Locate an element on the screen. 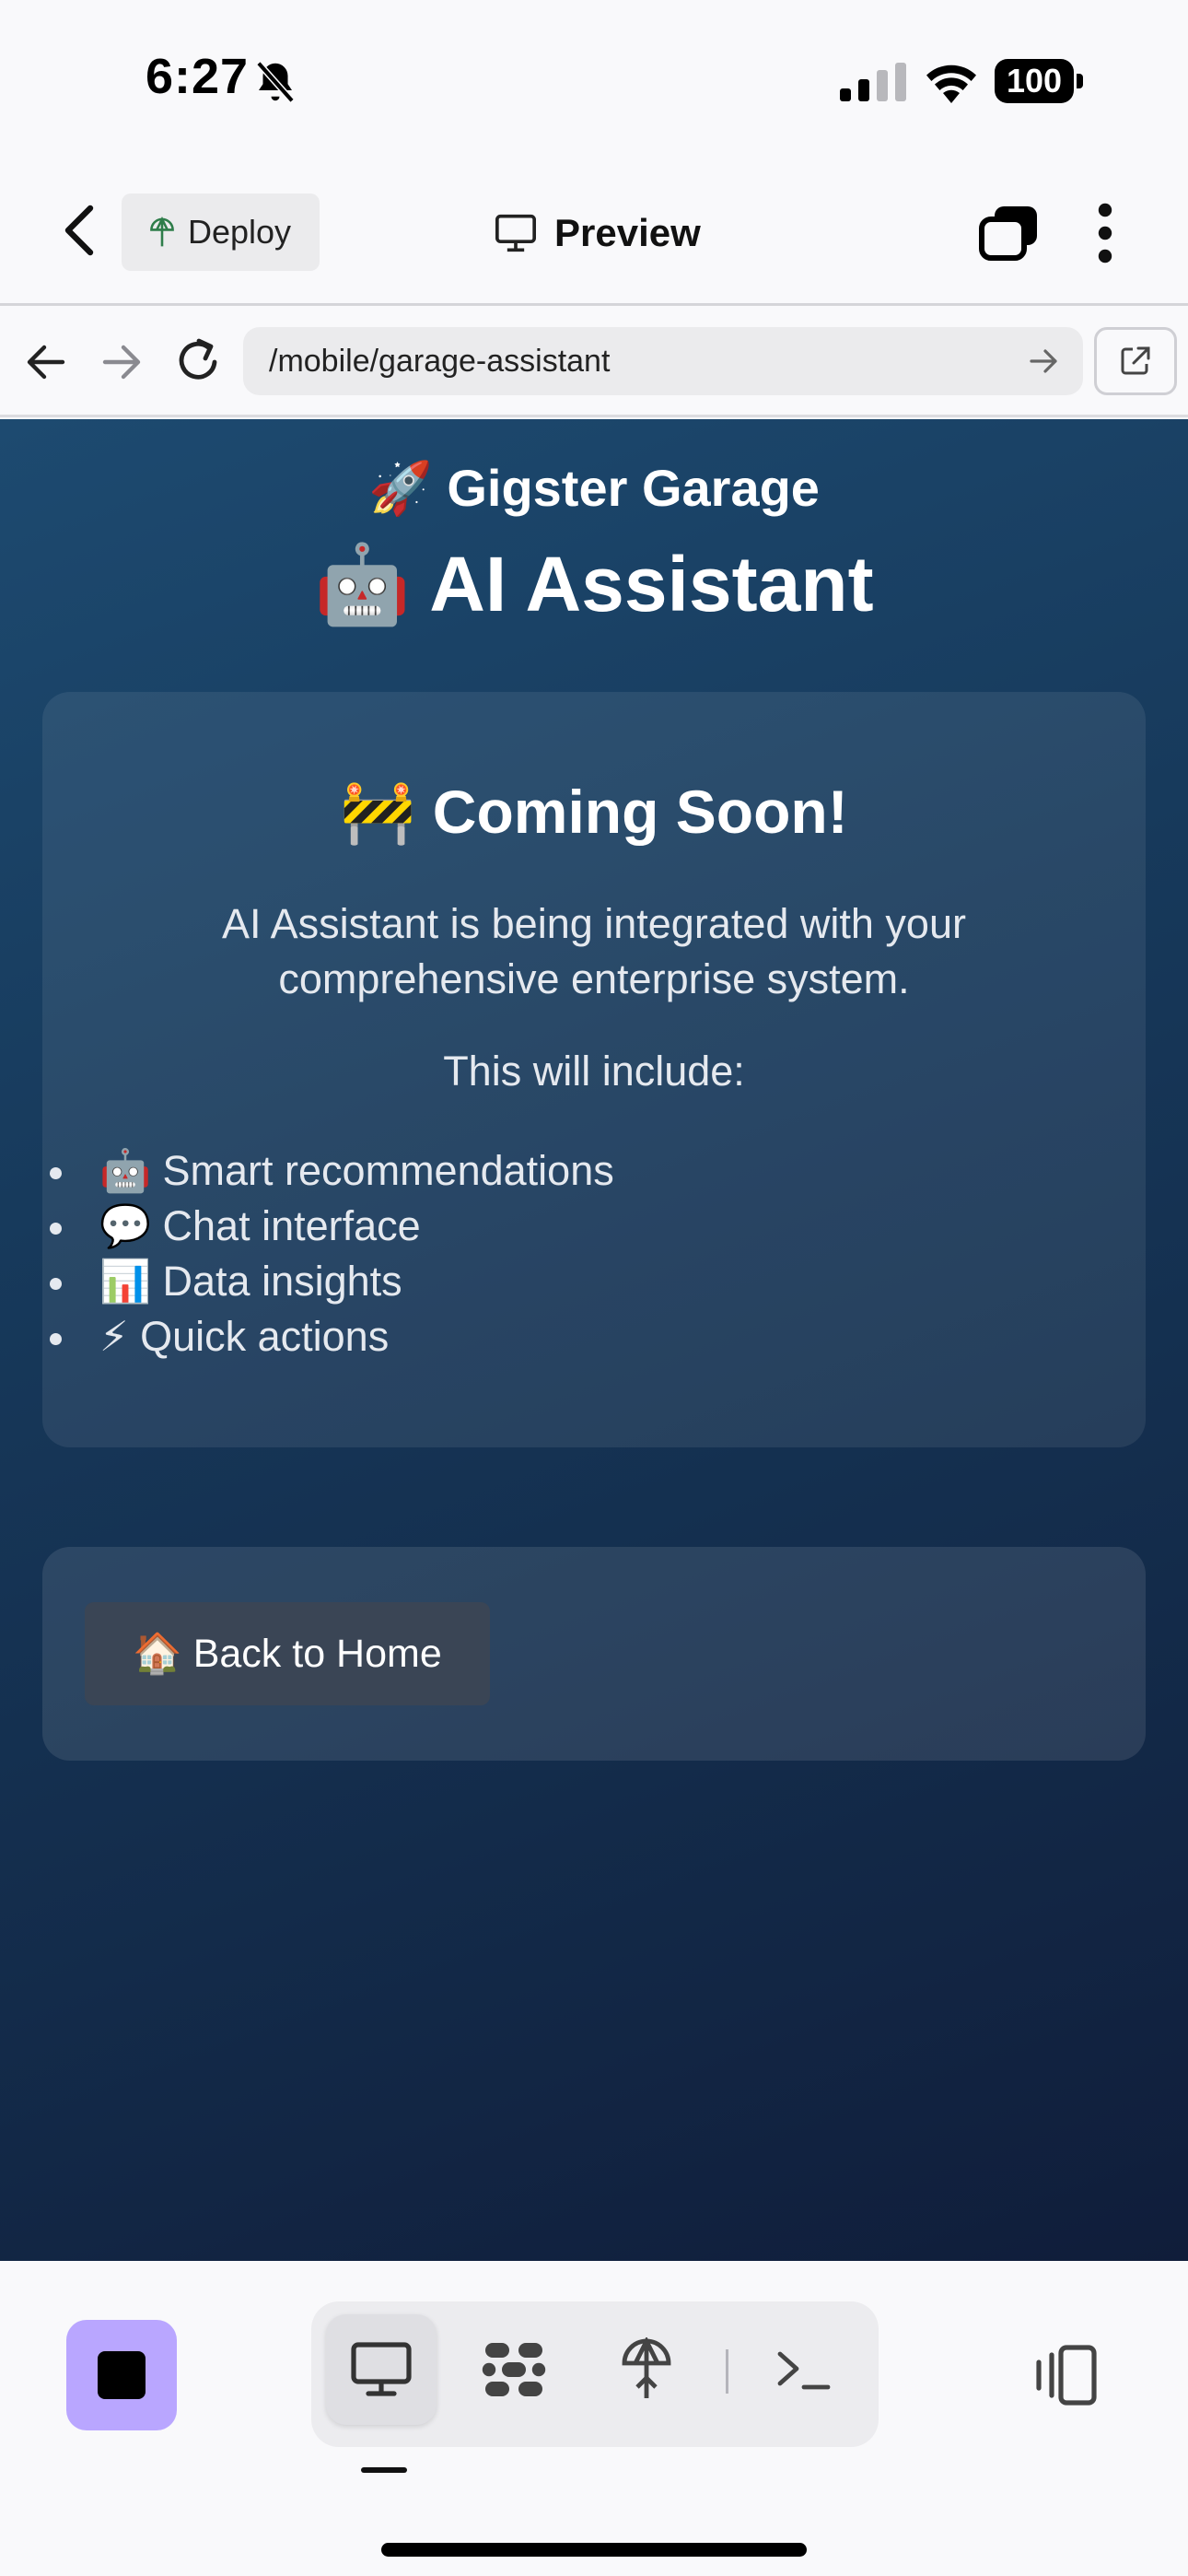 The height and width of the screenshot is (2576, 1188). stop-button is located at coordinates (121, 2375).